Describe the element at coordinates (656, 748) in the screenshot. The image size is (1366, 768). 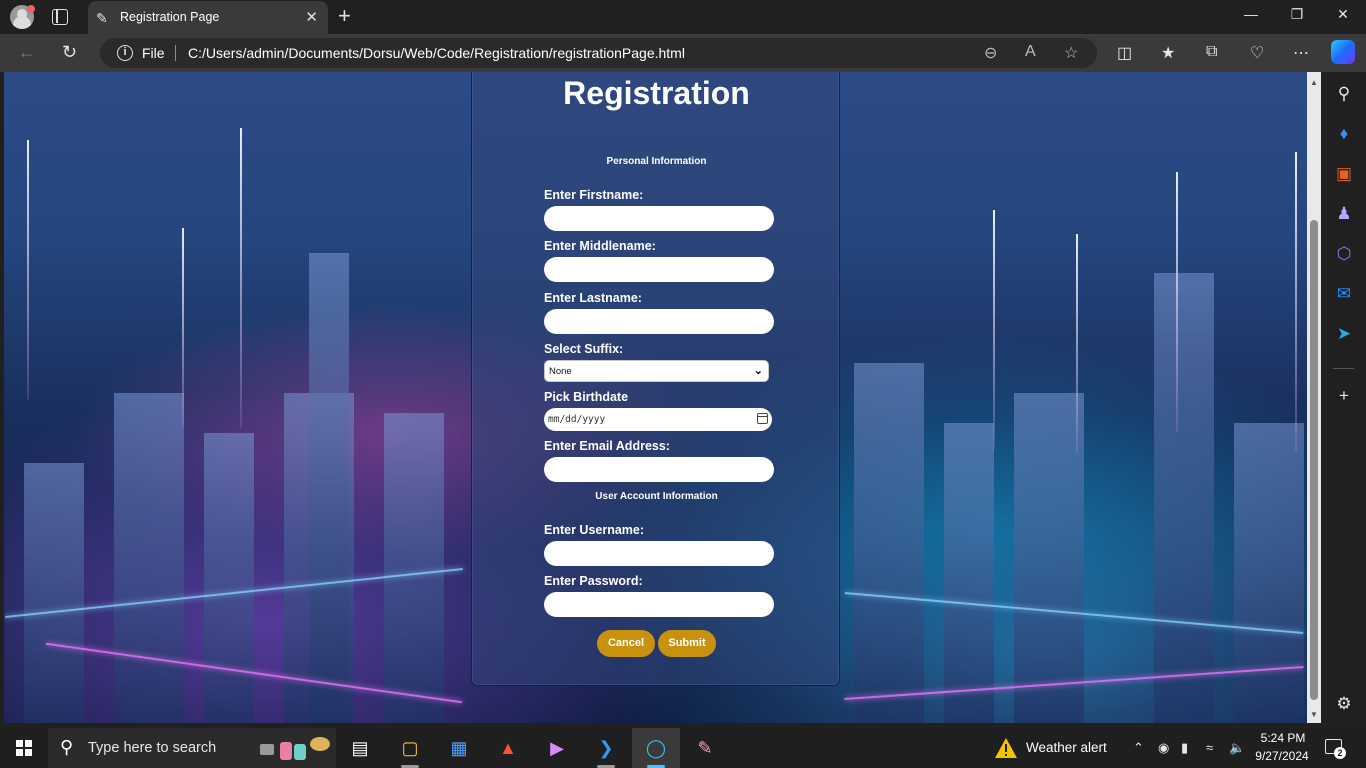
I see `edge-icon: ◯` at that location.